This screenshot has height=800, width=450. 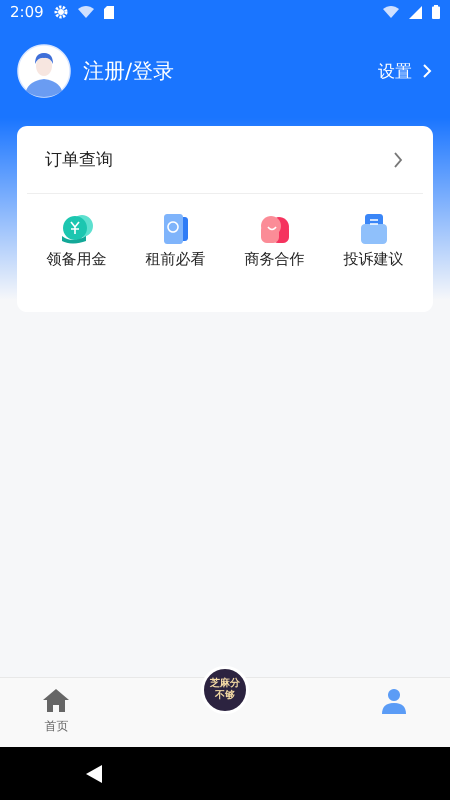 I want to click on home-tab: 首页, so click(x=56, y=712).